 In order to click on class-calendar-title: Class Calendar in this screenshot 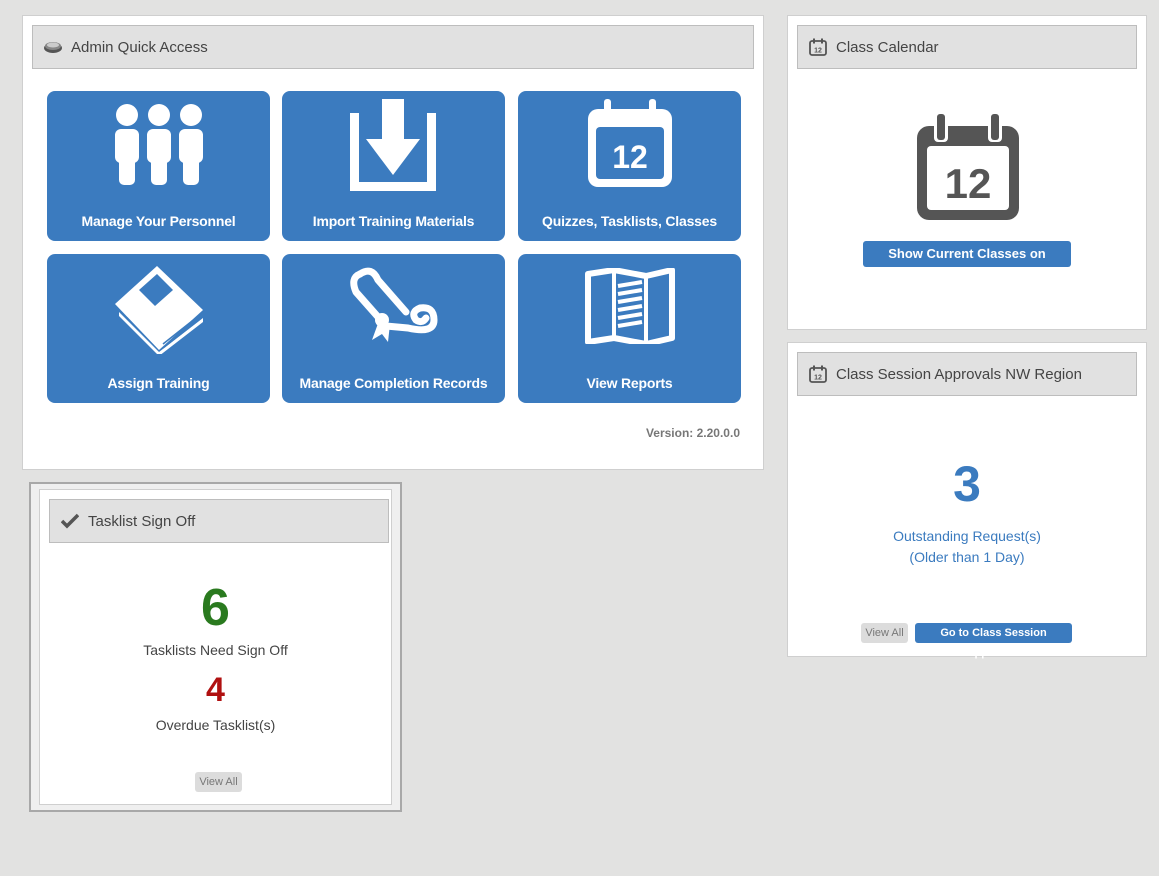, I will do `click(887, 47)`.